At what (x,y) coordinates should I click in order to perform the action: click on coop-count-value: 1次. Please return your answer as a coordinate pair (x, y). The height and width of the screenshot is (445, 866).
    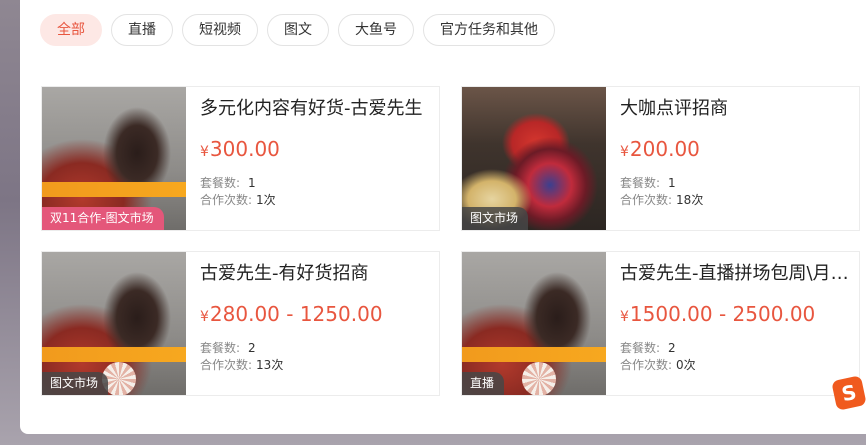
    Looking at the image, I should click on (266, 200).